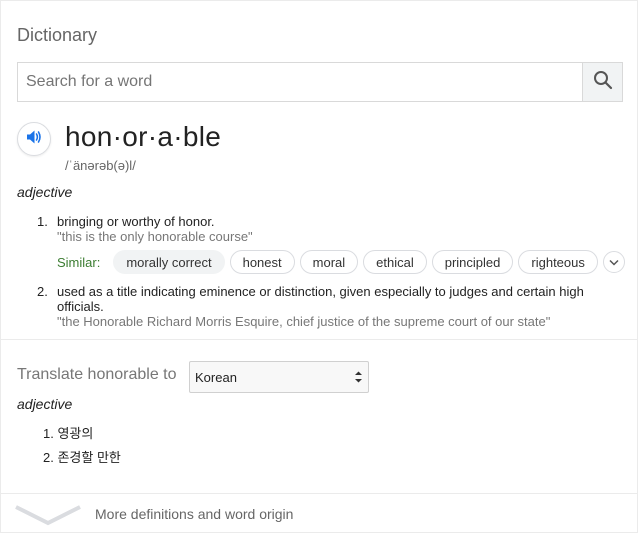  What do you see at coordinates (48, 433) in the screenshot?
I see `translation-number: 1.` at bounding box center [48, 433].